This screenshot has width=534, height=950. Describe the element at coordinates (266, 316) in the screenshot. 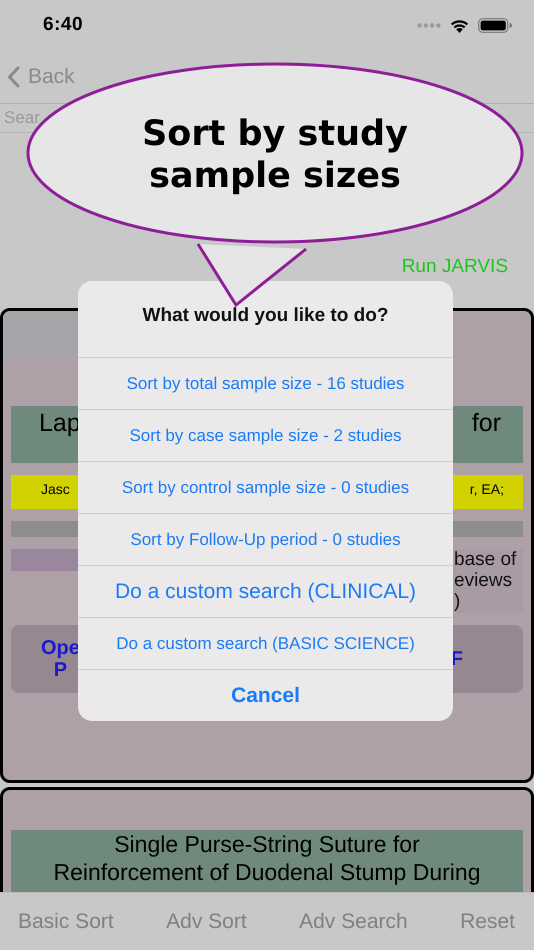

I see `dialog-title: What would you like to do?` at that location.